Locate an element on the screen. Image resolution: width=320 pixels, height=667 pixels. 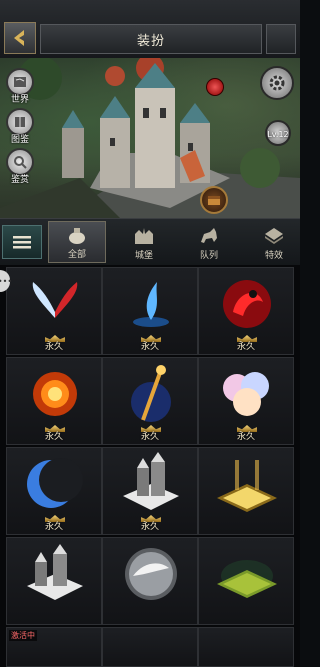
tab-castle: 城堡 is located at coordinates (144, 242).